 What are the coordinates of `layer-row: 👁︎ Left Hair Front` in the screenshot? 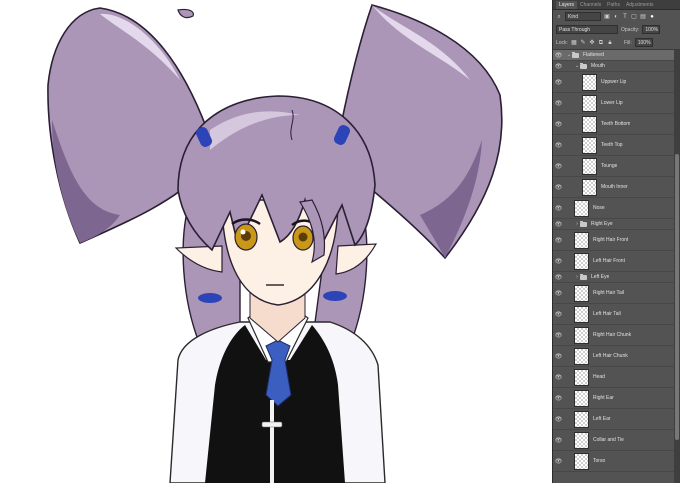 It's located at (613, 261).